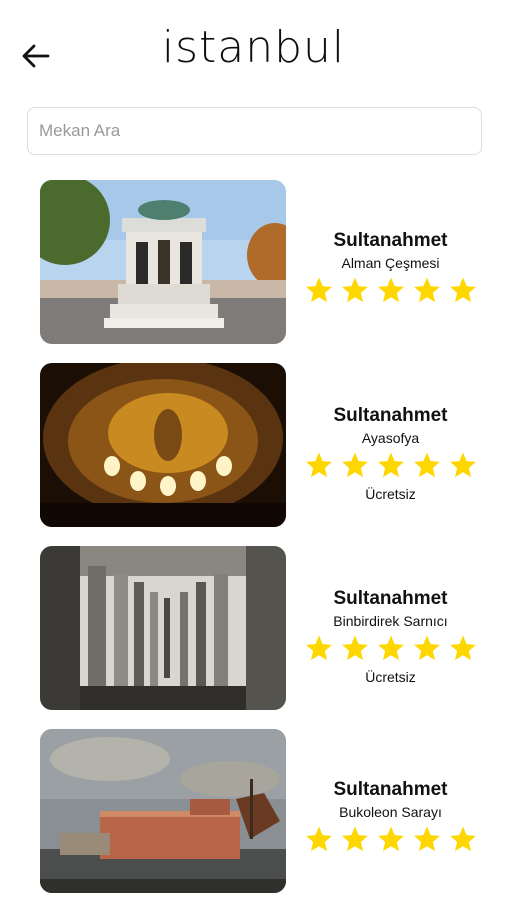 The height and width of the screenshot is (900, 507). I want to click on place-name: Binbirdirek Sarnıcı, so click(390, 621).